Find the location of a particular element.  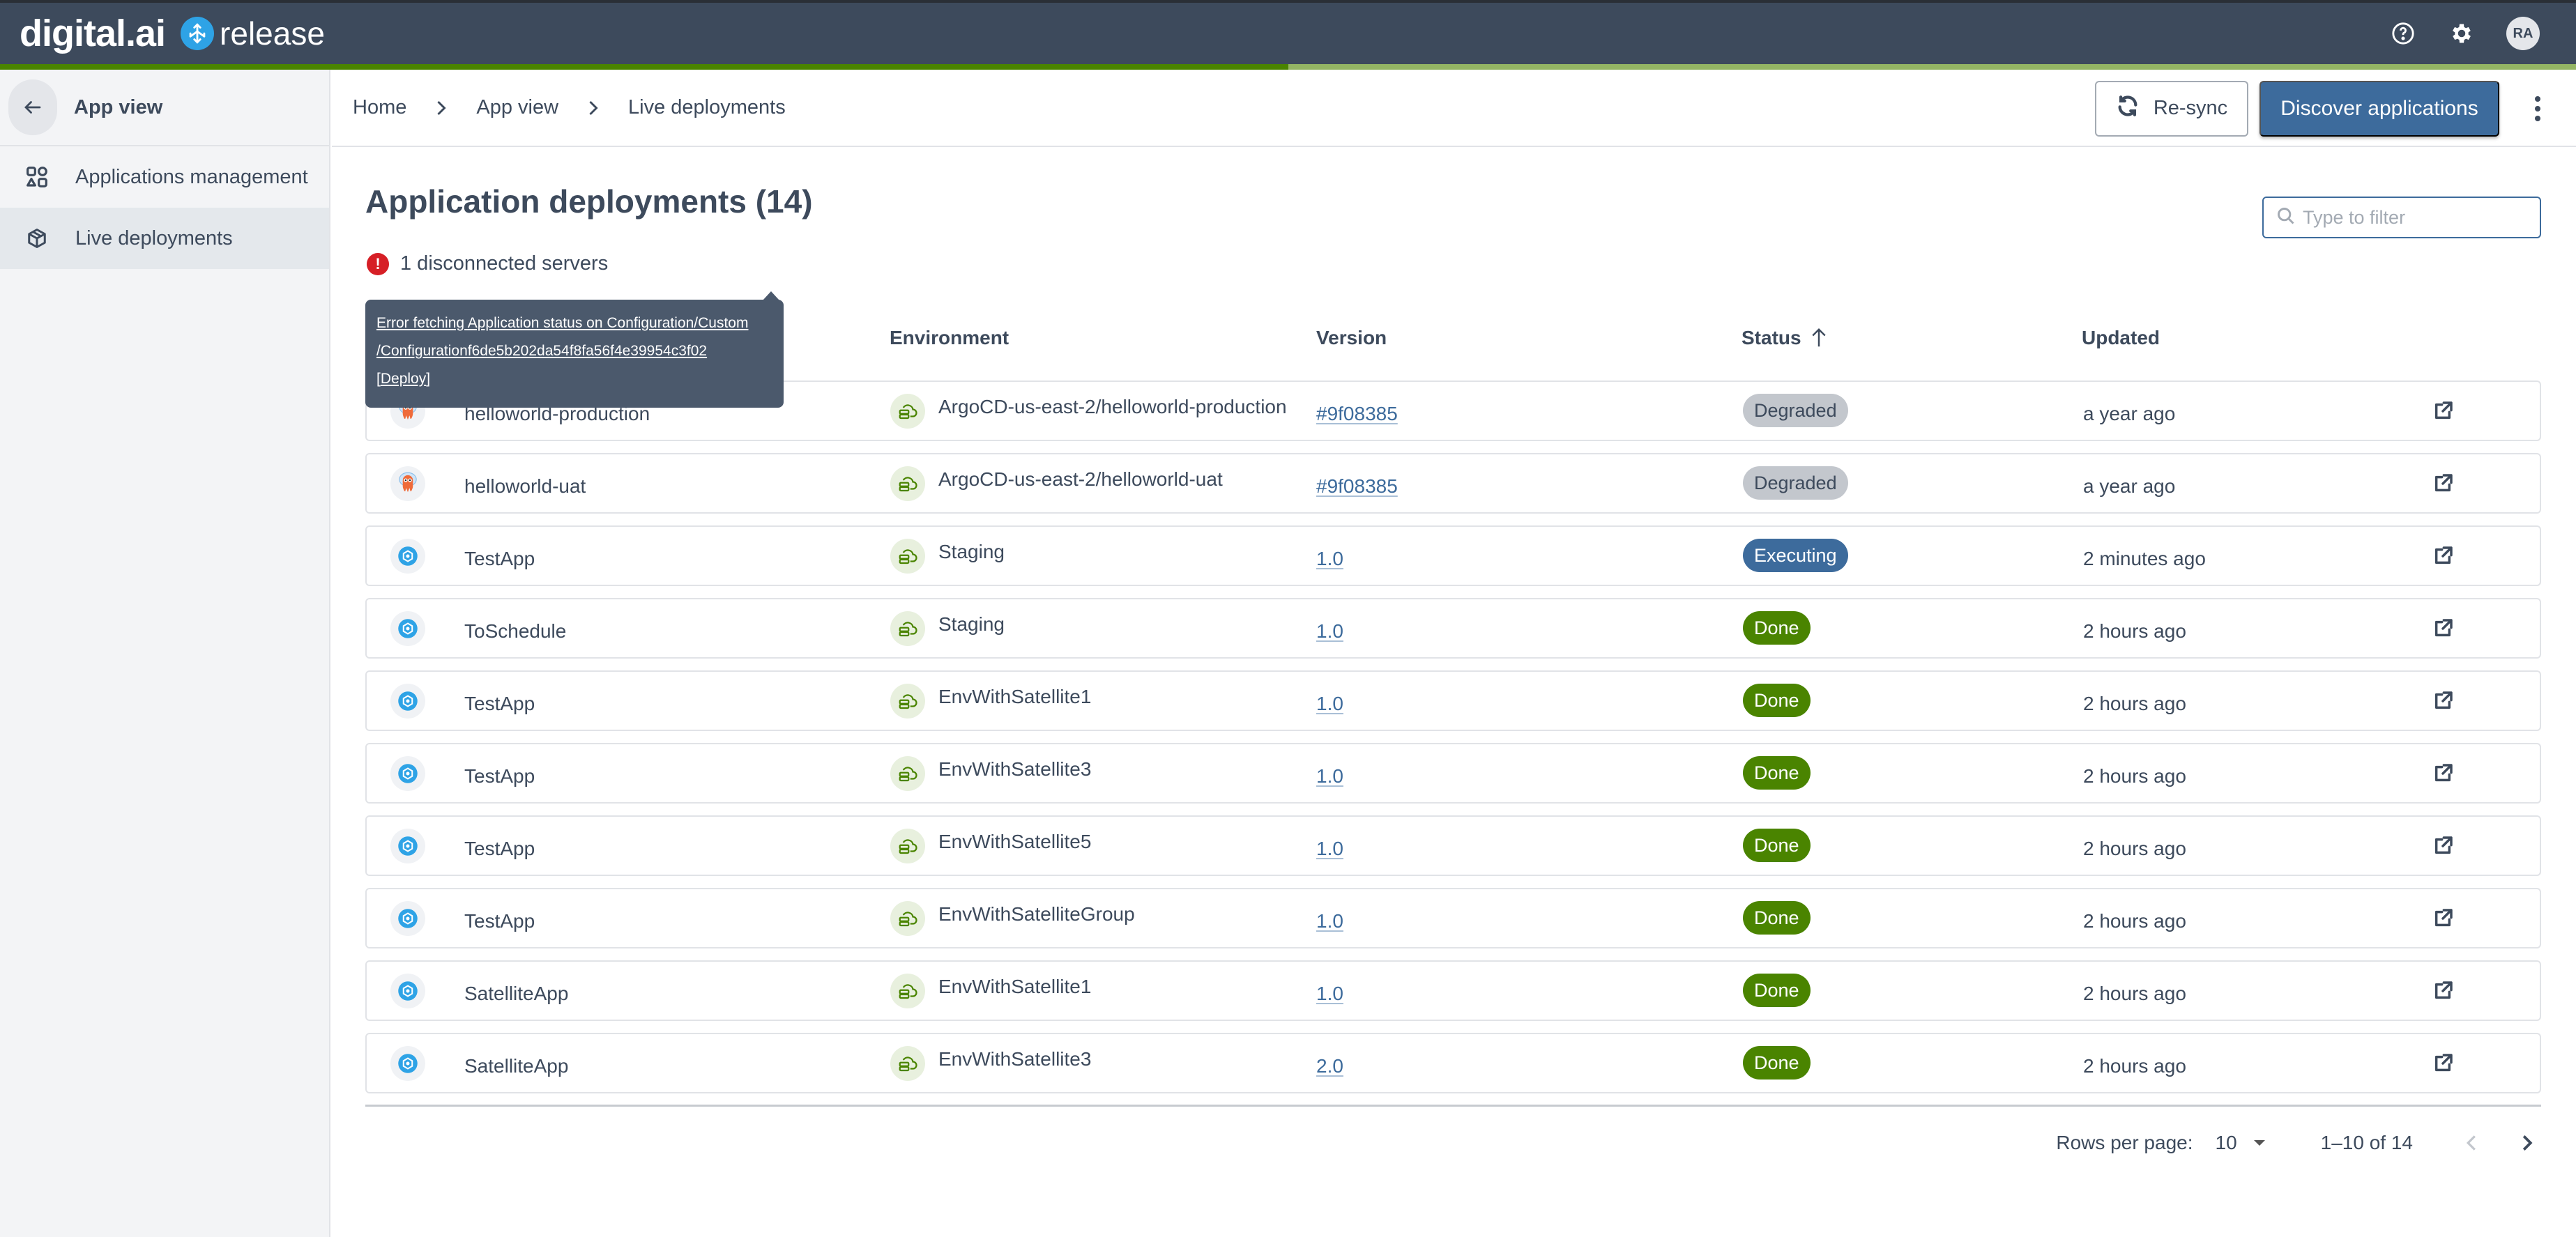

filter-field is located at coordinates (2401, 217).